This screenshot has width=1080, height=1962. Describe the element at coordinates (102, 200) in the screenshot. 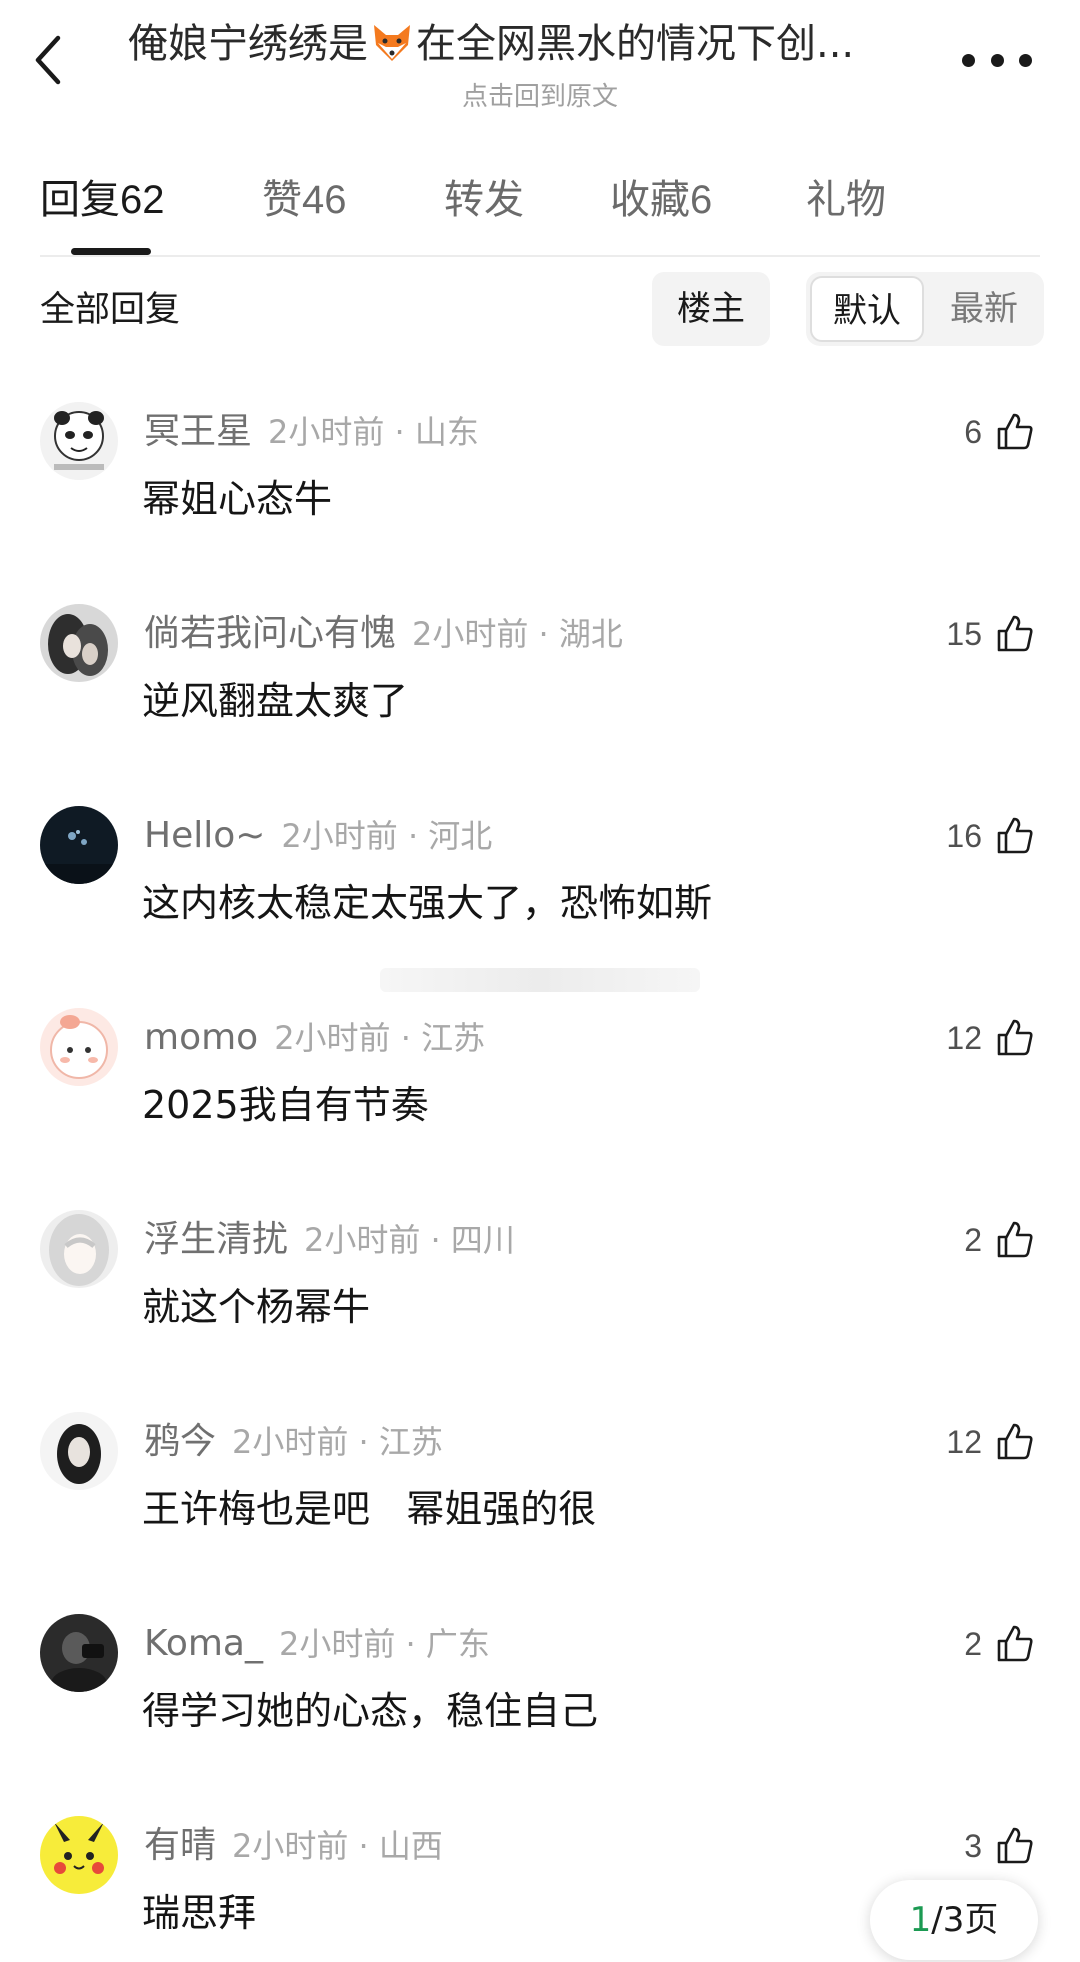

I see `tab-replies: 回复62` at that location.